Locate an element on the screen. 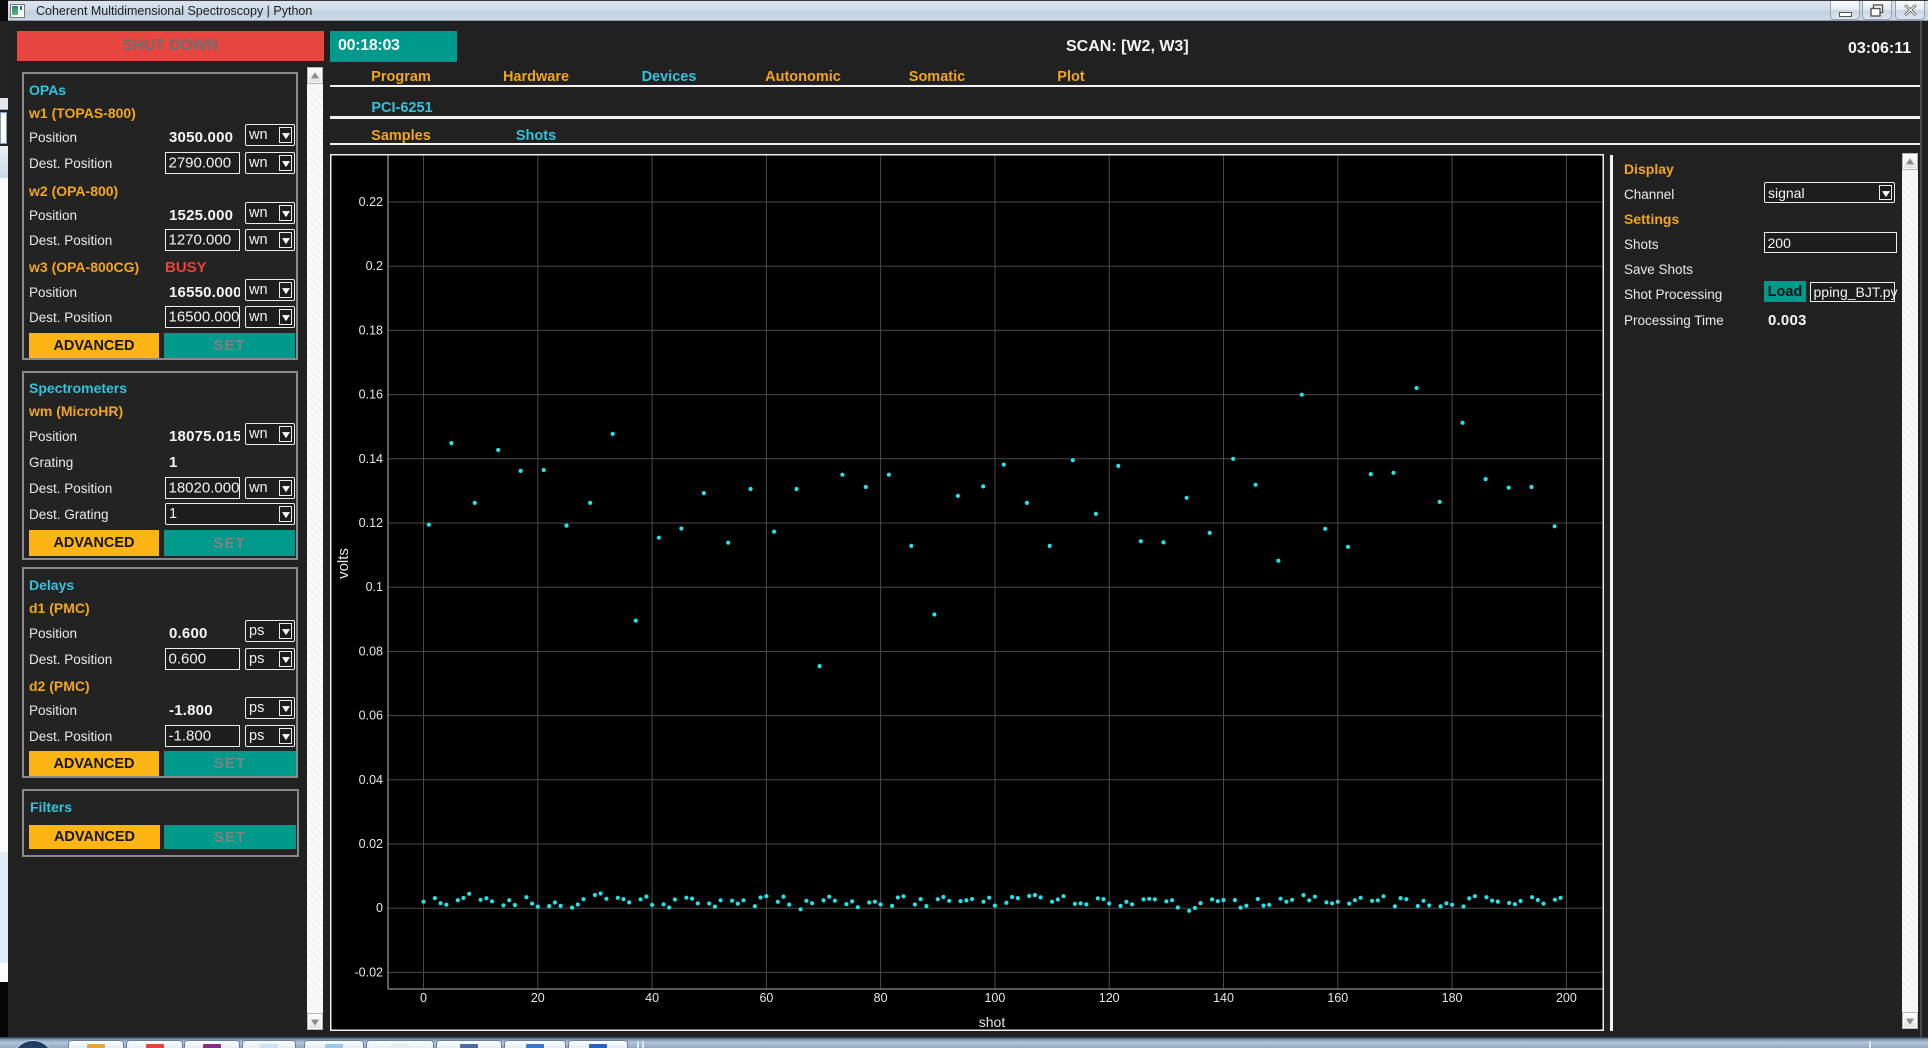  svg-text: 20 is located at coordinates (538, 998).